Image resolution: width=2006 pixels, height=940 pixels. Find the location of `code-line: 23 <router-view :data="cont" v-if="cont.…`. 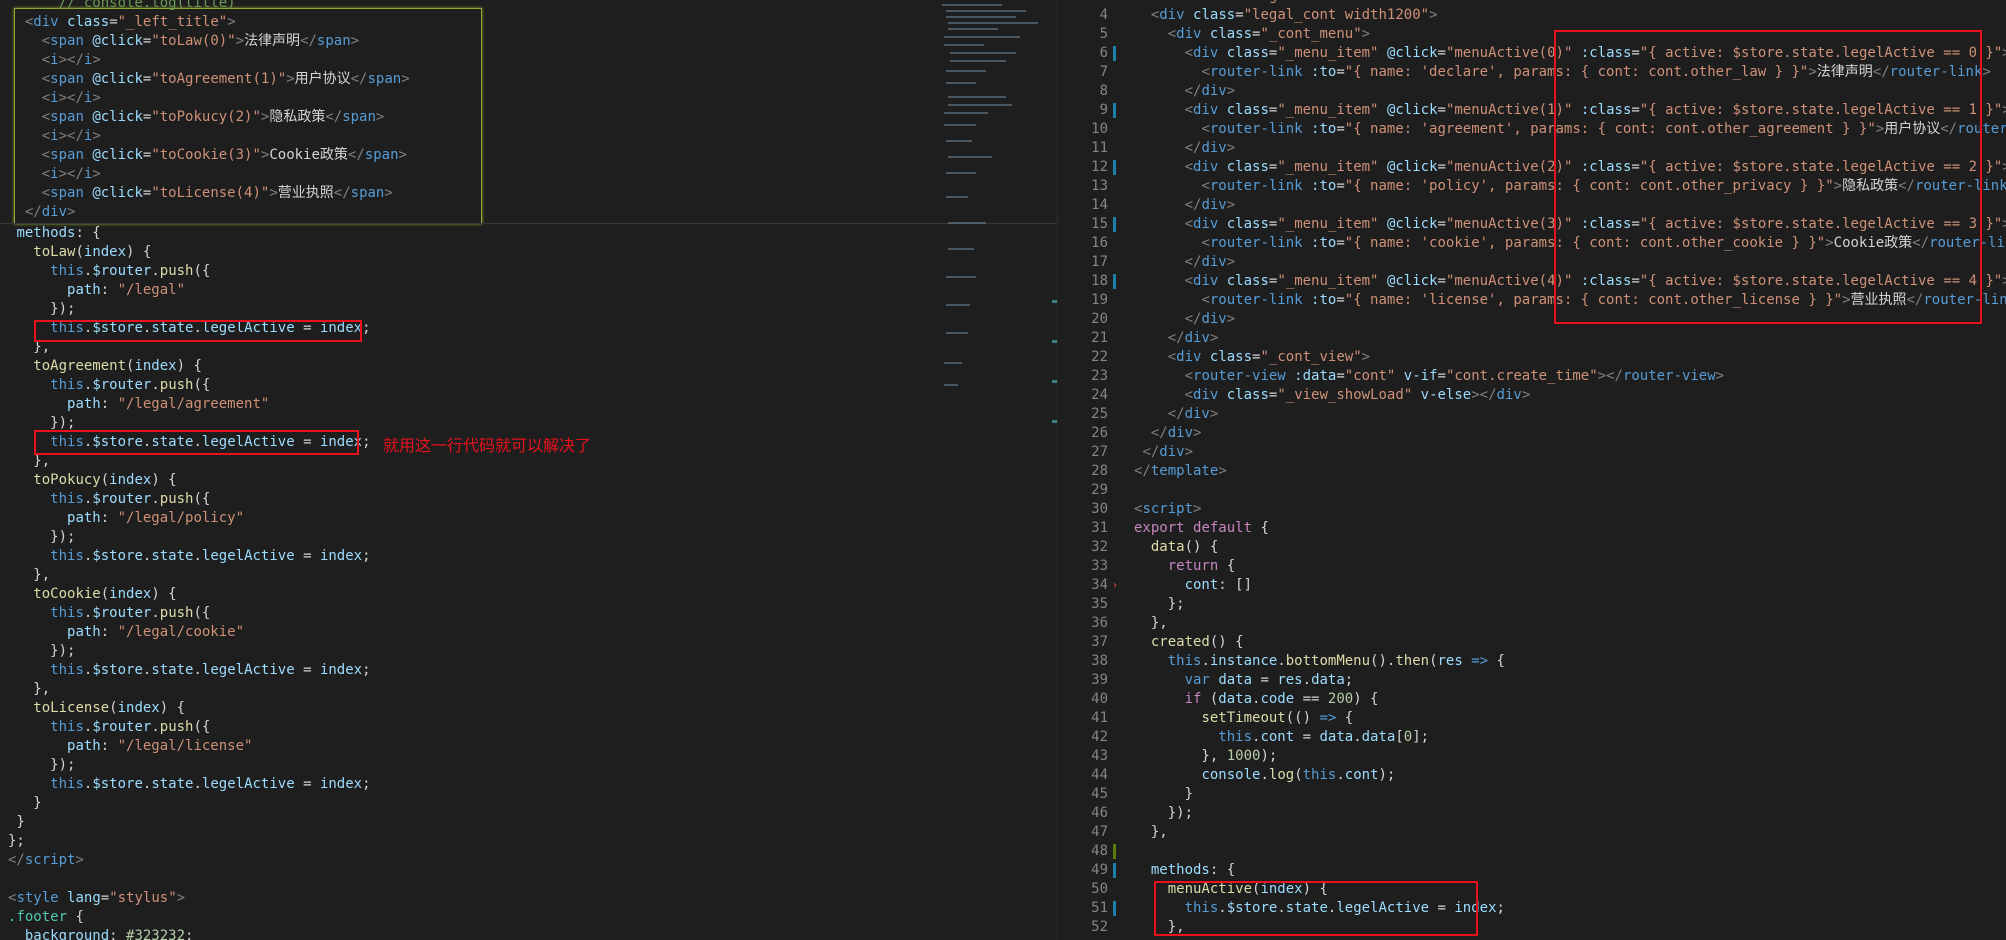

code-line: 23 <router-view :data="cont" v-if="cont.… is located at coordinates (1532, 376).